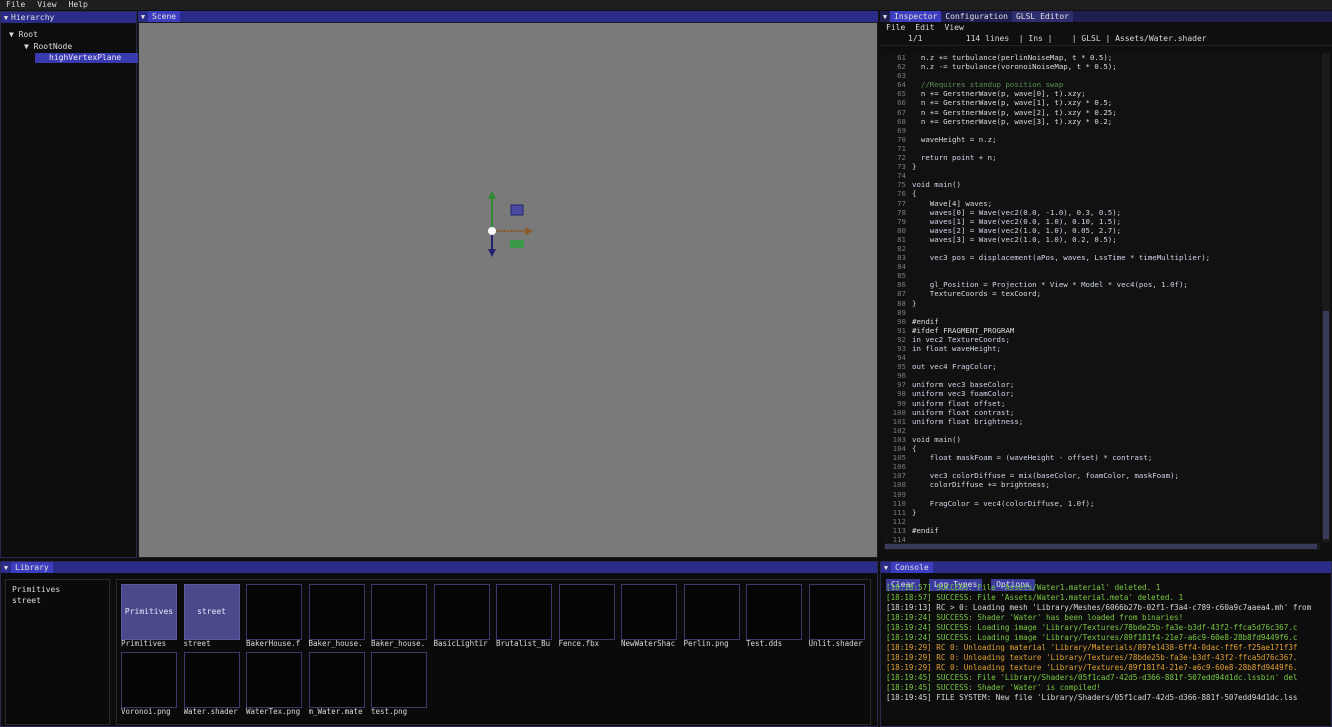  What do you see at coordinates (1101, 530) in the screenshot?
I see `code-line: 113 #endif` at bounding box center [1101, 530].